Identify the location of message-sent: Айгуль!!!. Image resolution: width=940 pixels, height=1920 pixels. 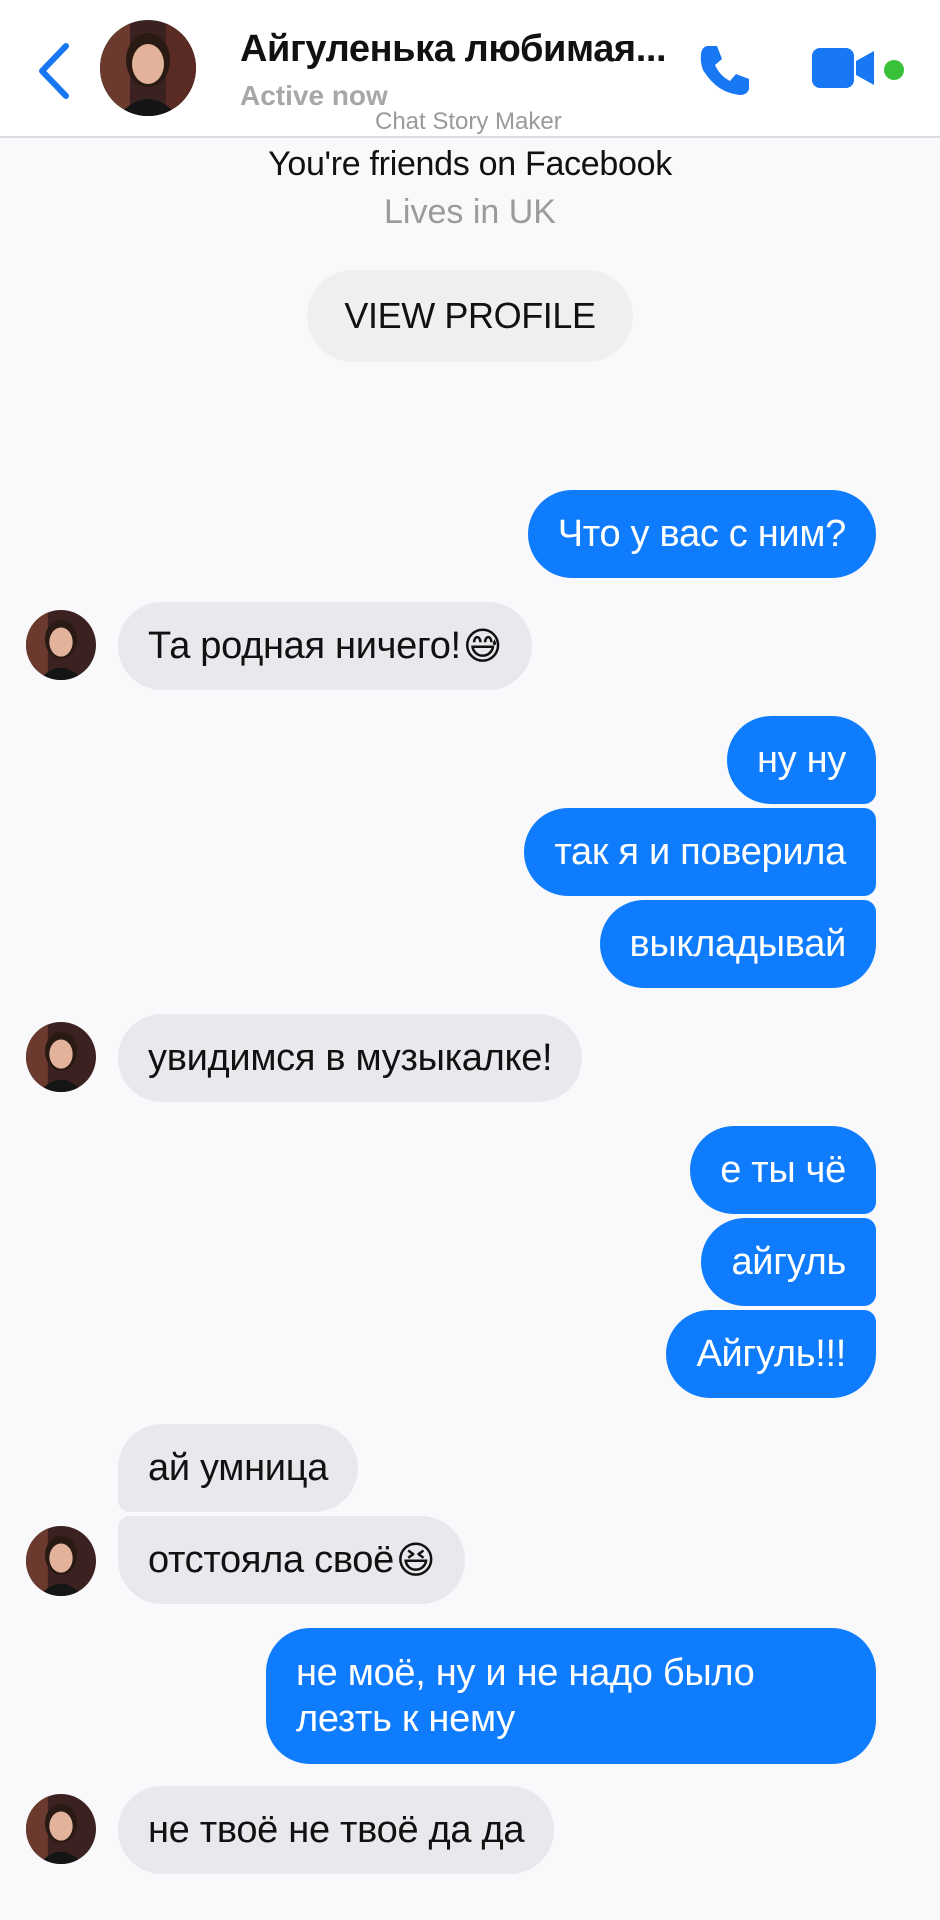
(771, 1354).